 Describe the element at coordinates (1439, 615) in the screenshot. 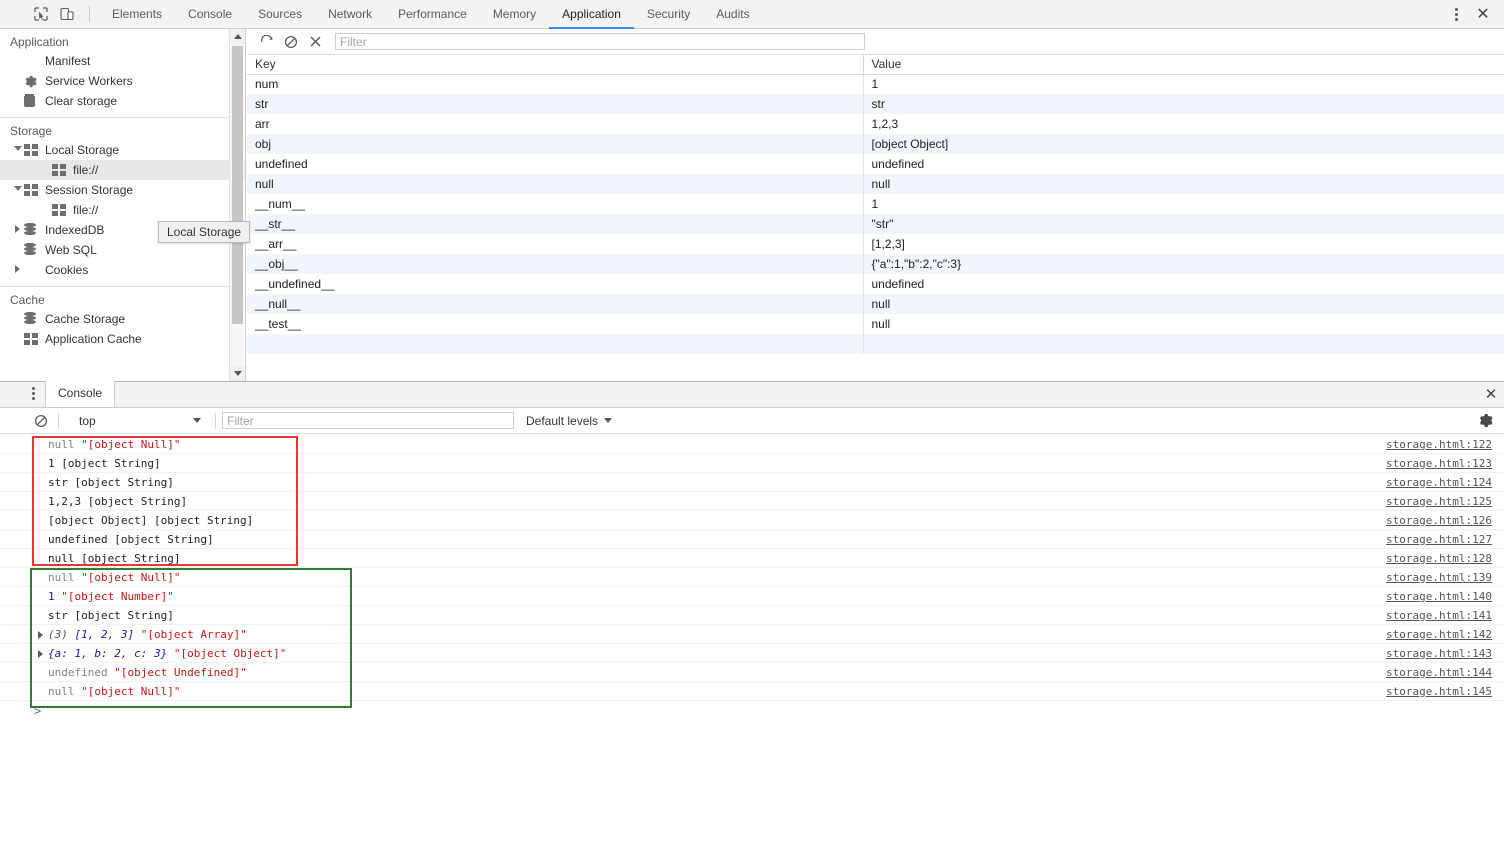

I see `console-source-link: storage.html:141` at that location.